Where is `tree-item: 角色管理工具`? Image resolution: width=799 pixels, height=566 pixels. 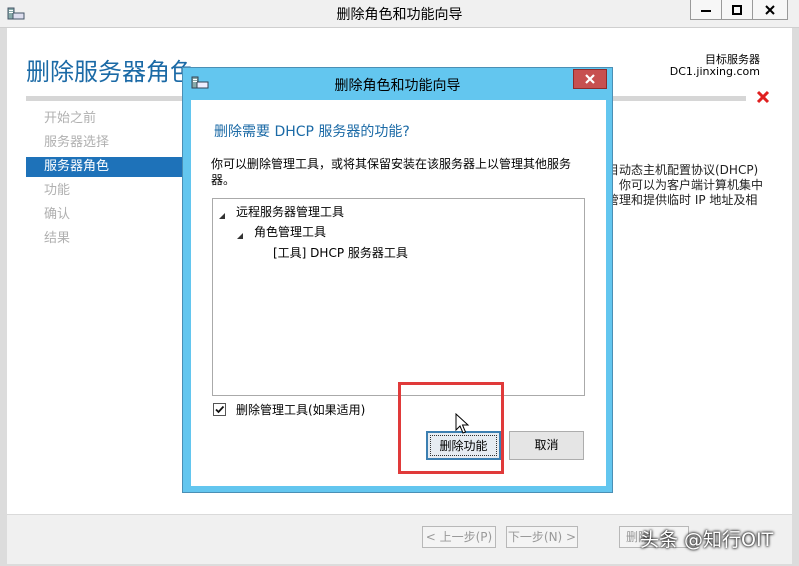 tree-item: 角色管理工具 is located at coordinates (290, 232).